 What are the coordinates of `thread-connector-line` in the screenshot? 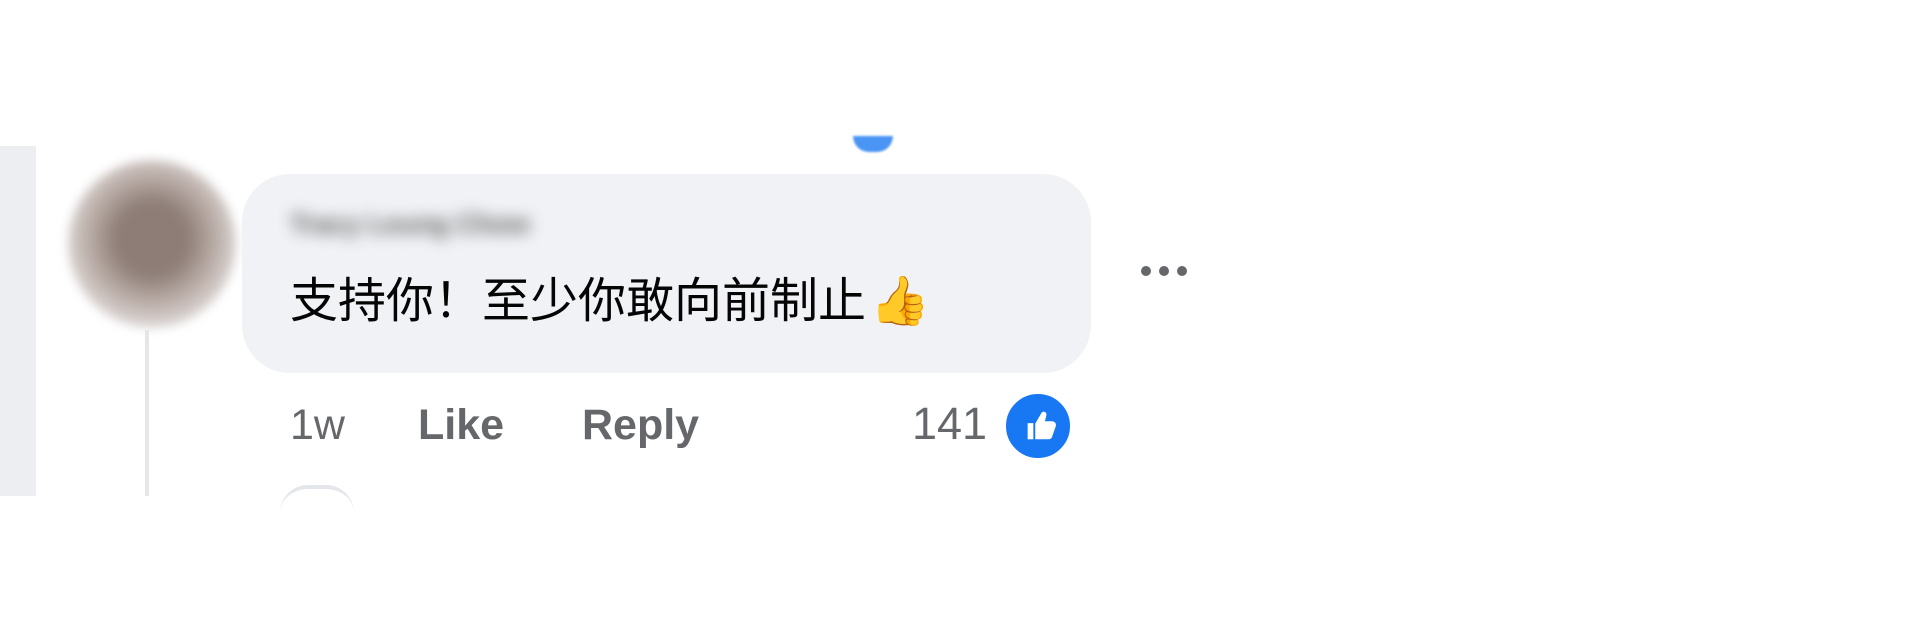 It's located at (147, 413).